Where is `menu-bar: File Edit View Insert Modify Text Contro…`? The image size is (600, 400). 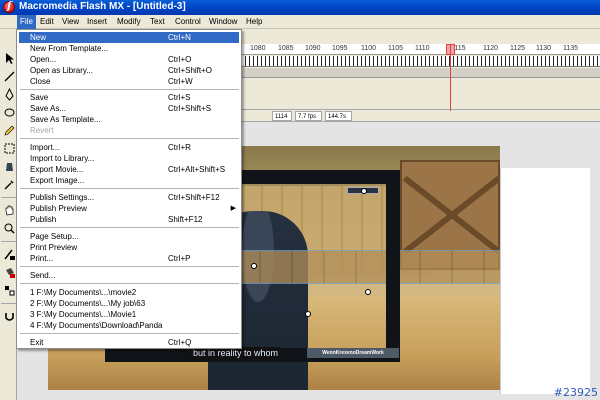
menu-bar: File Edit View Insert Modify Text Contro… is located at coordinates (300, 22).